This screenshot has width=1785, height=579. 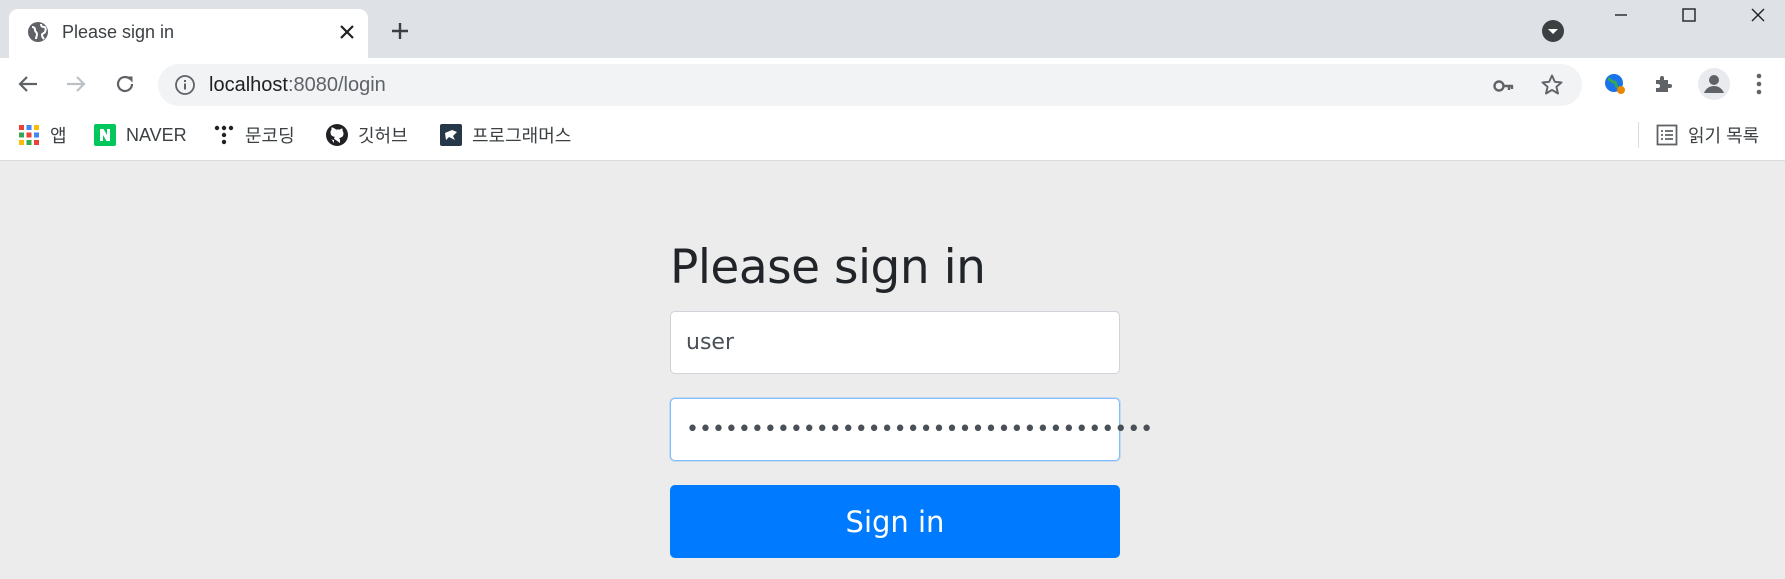 What do you see at coordinates (1689, 15) in the screenshot?
I see `maximize-icon` at bounding box center [1689, 15].